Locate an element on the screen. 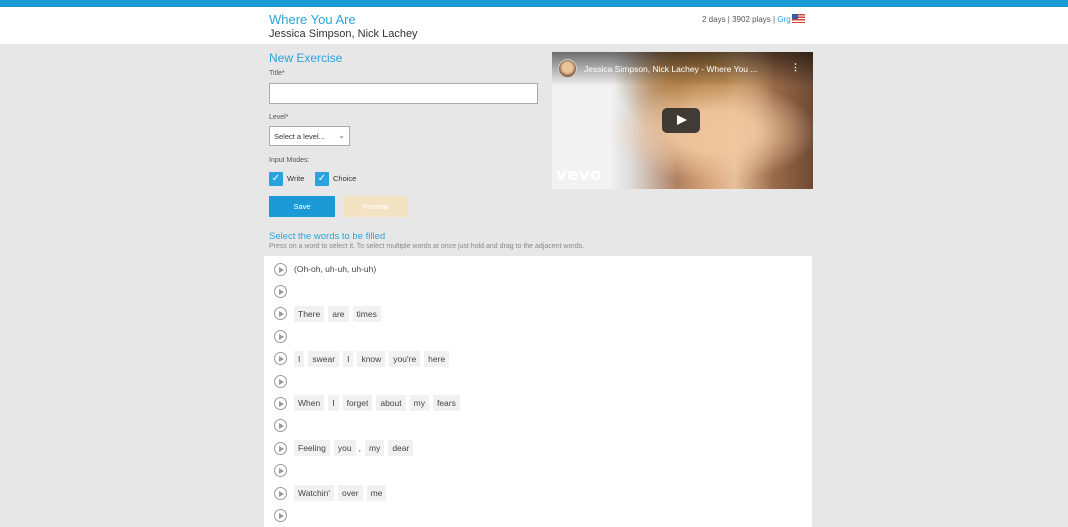 The width and height of the screenshot is (1068, 527). choice-checkbox: ✓ is located at coordinates (322, 179).